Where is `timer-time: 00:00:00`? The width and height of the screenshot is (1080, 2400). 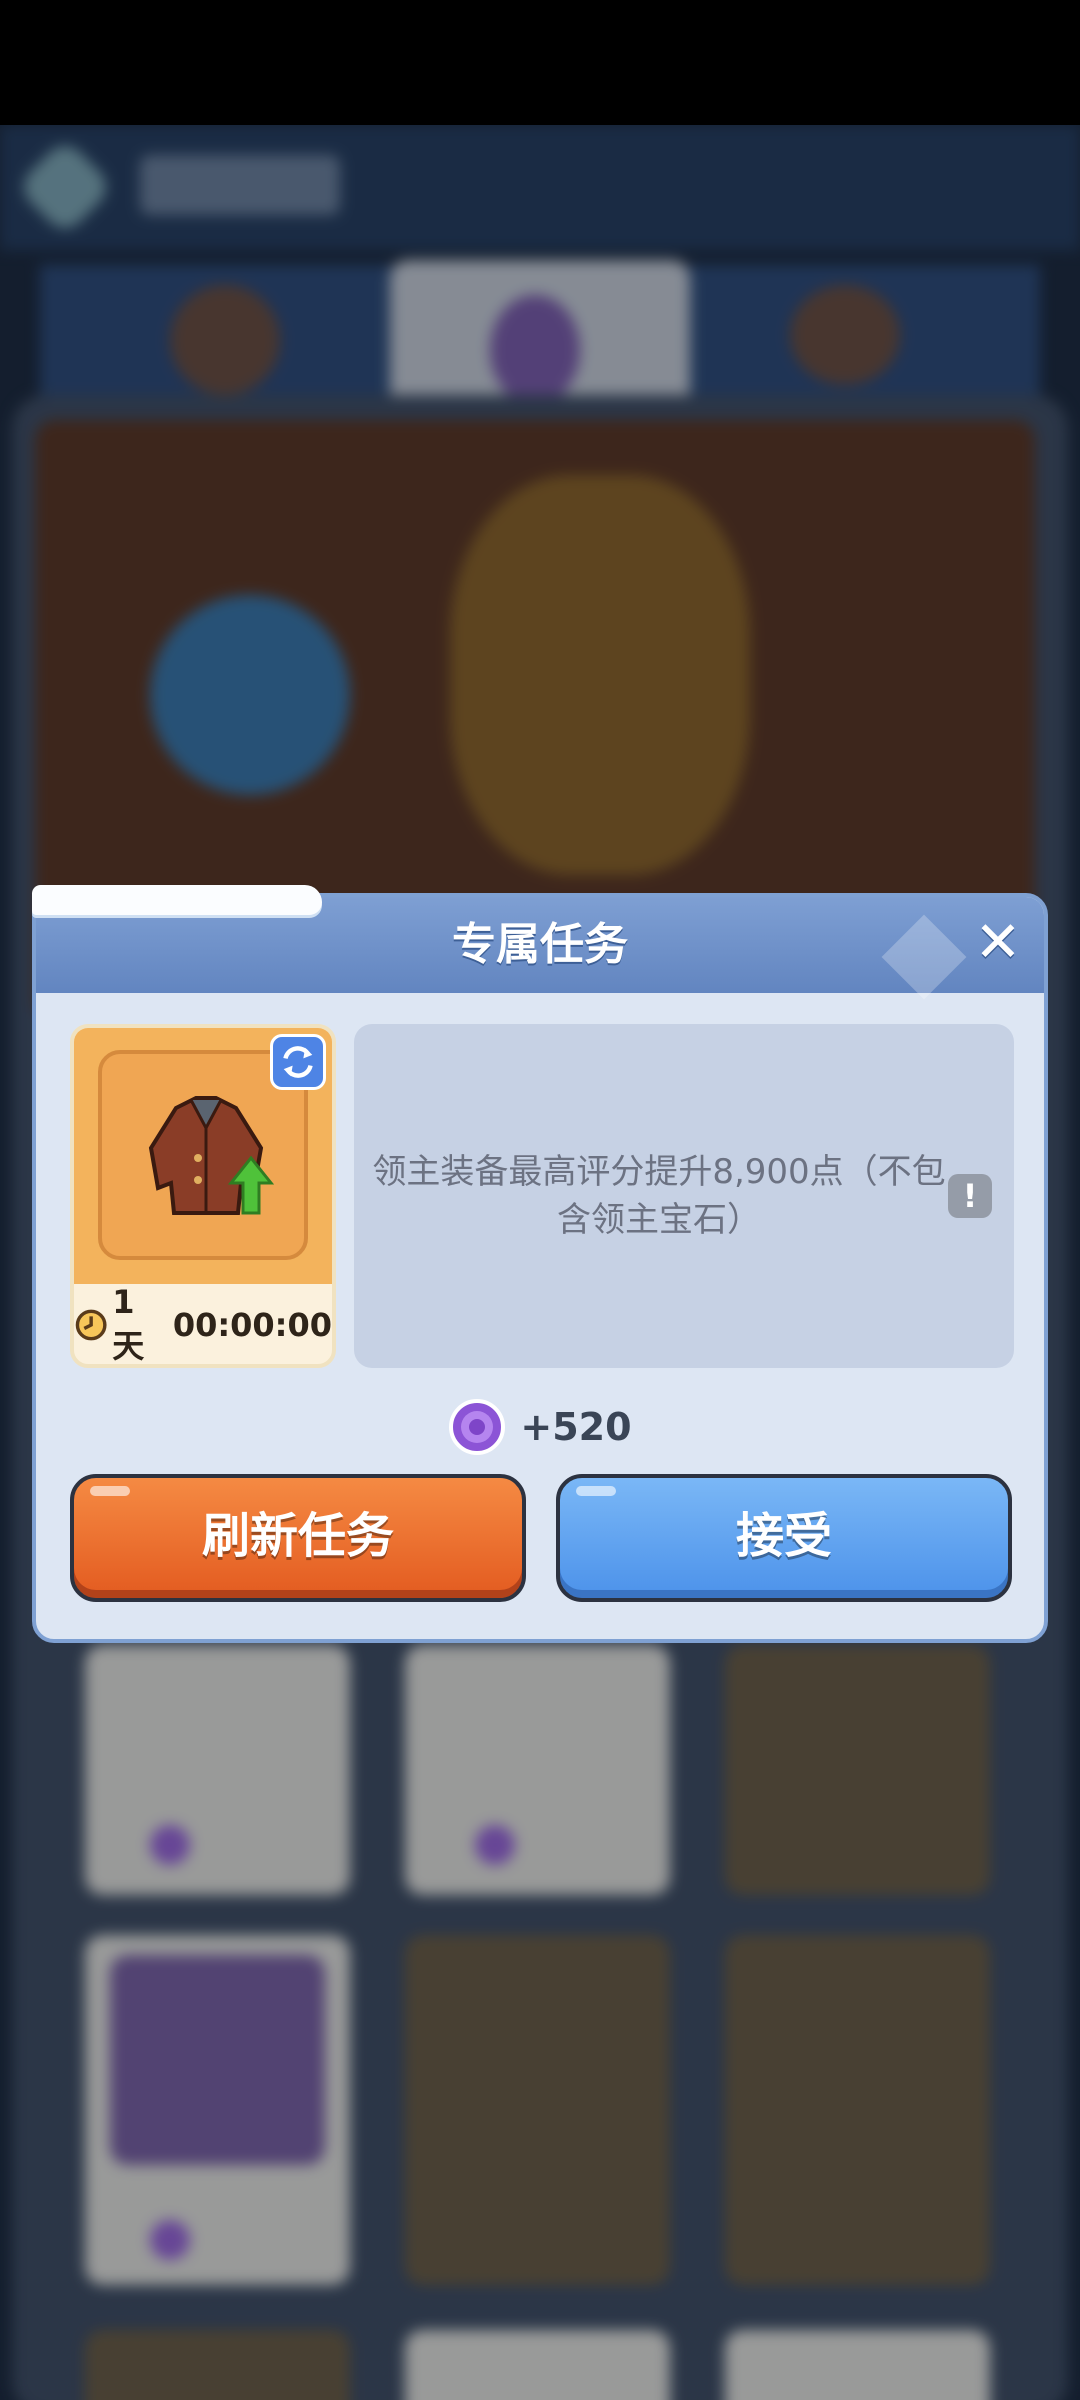
timer-time: 00:00:00 is located at coordinates (252, 1325).